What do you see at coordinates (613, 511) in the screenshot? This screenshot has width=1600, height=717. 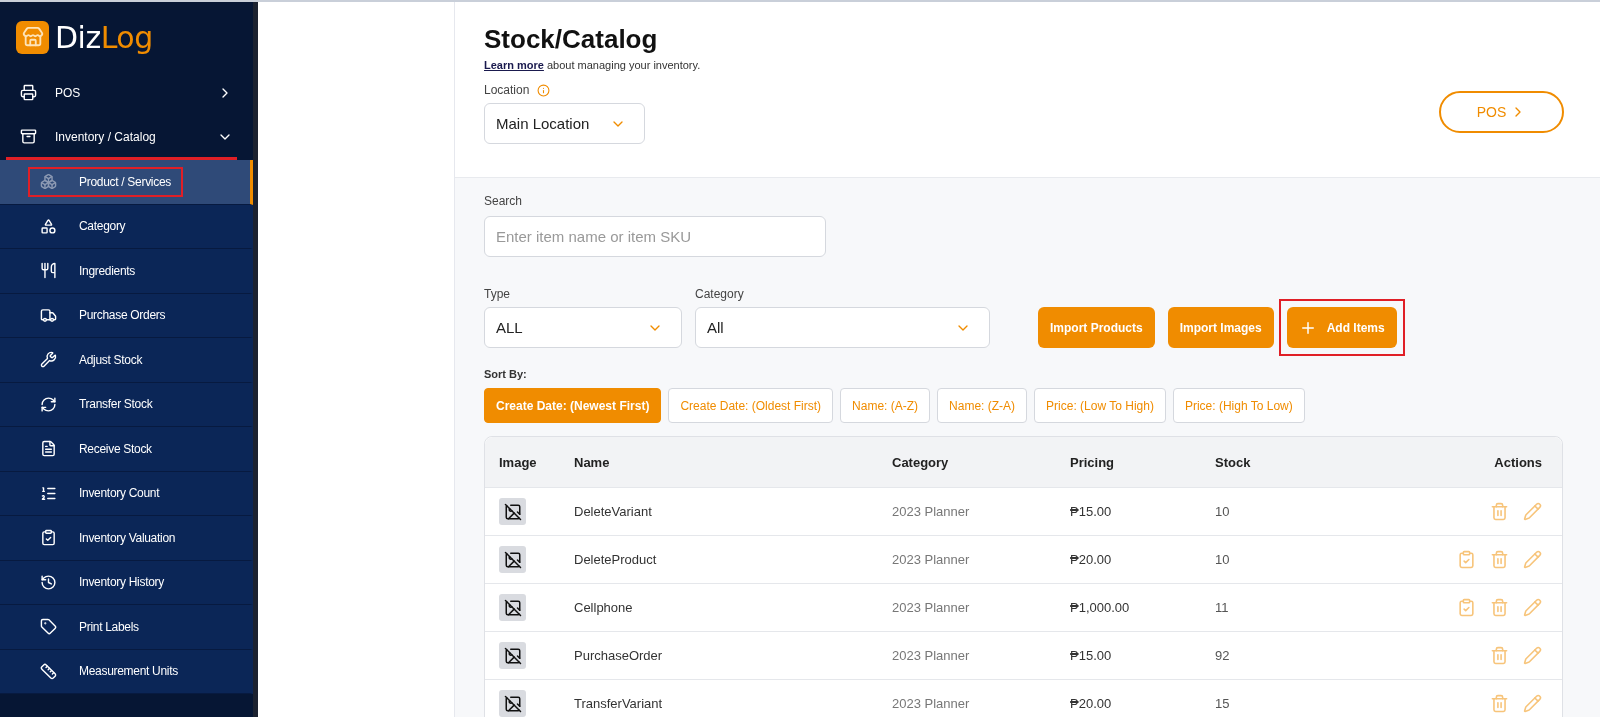 I see `table-cell-text: DeleteVariant` at bounding box center [613, 511].